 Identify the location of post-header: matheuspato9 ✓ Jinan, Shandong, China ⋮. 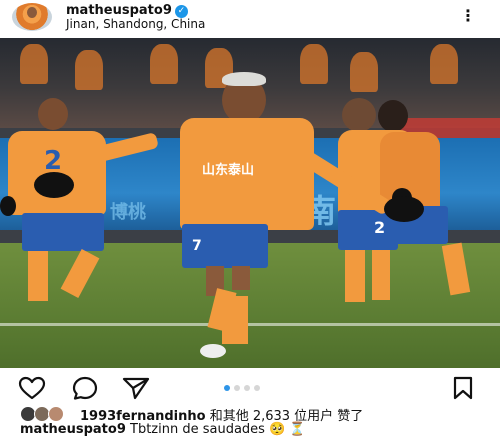
(250, 19).